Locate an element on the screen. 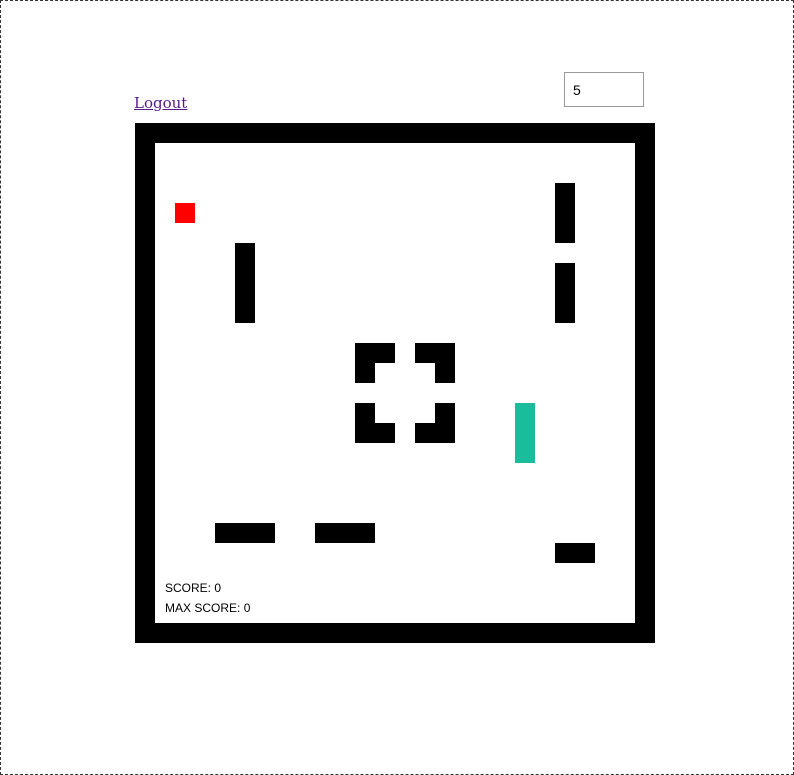 Image resolution: width=794 pixels, height=775 pixels. snake-body is located at coordinates (525, 433).